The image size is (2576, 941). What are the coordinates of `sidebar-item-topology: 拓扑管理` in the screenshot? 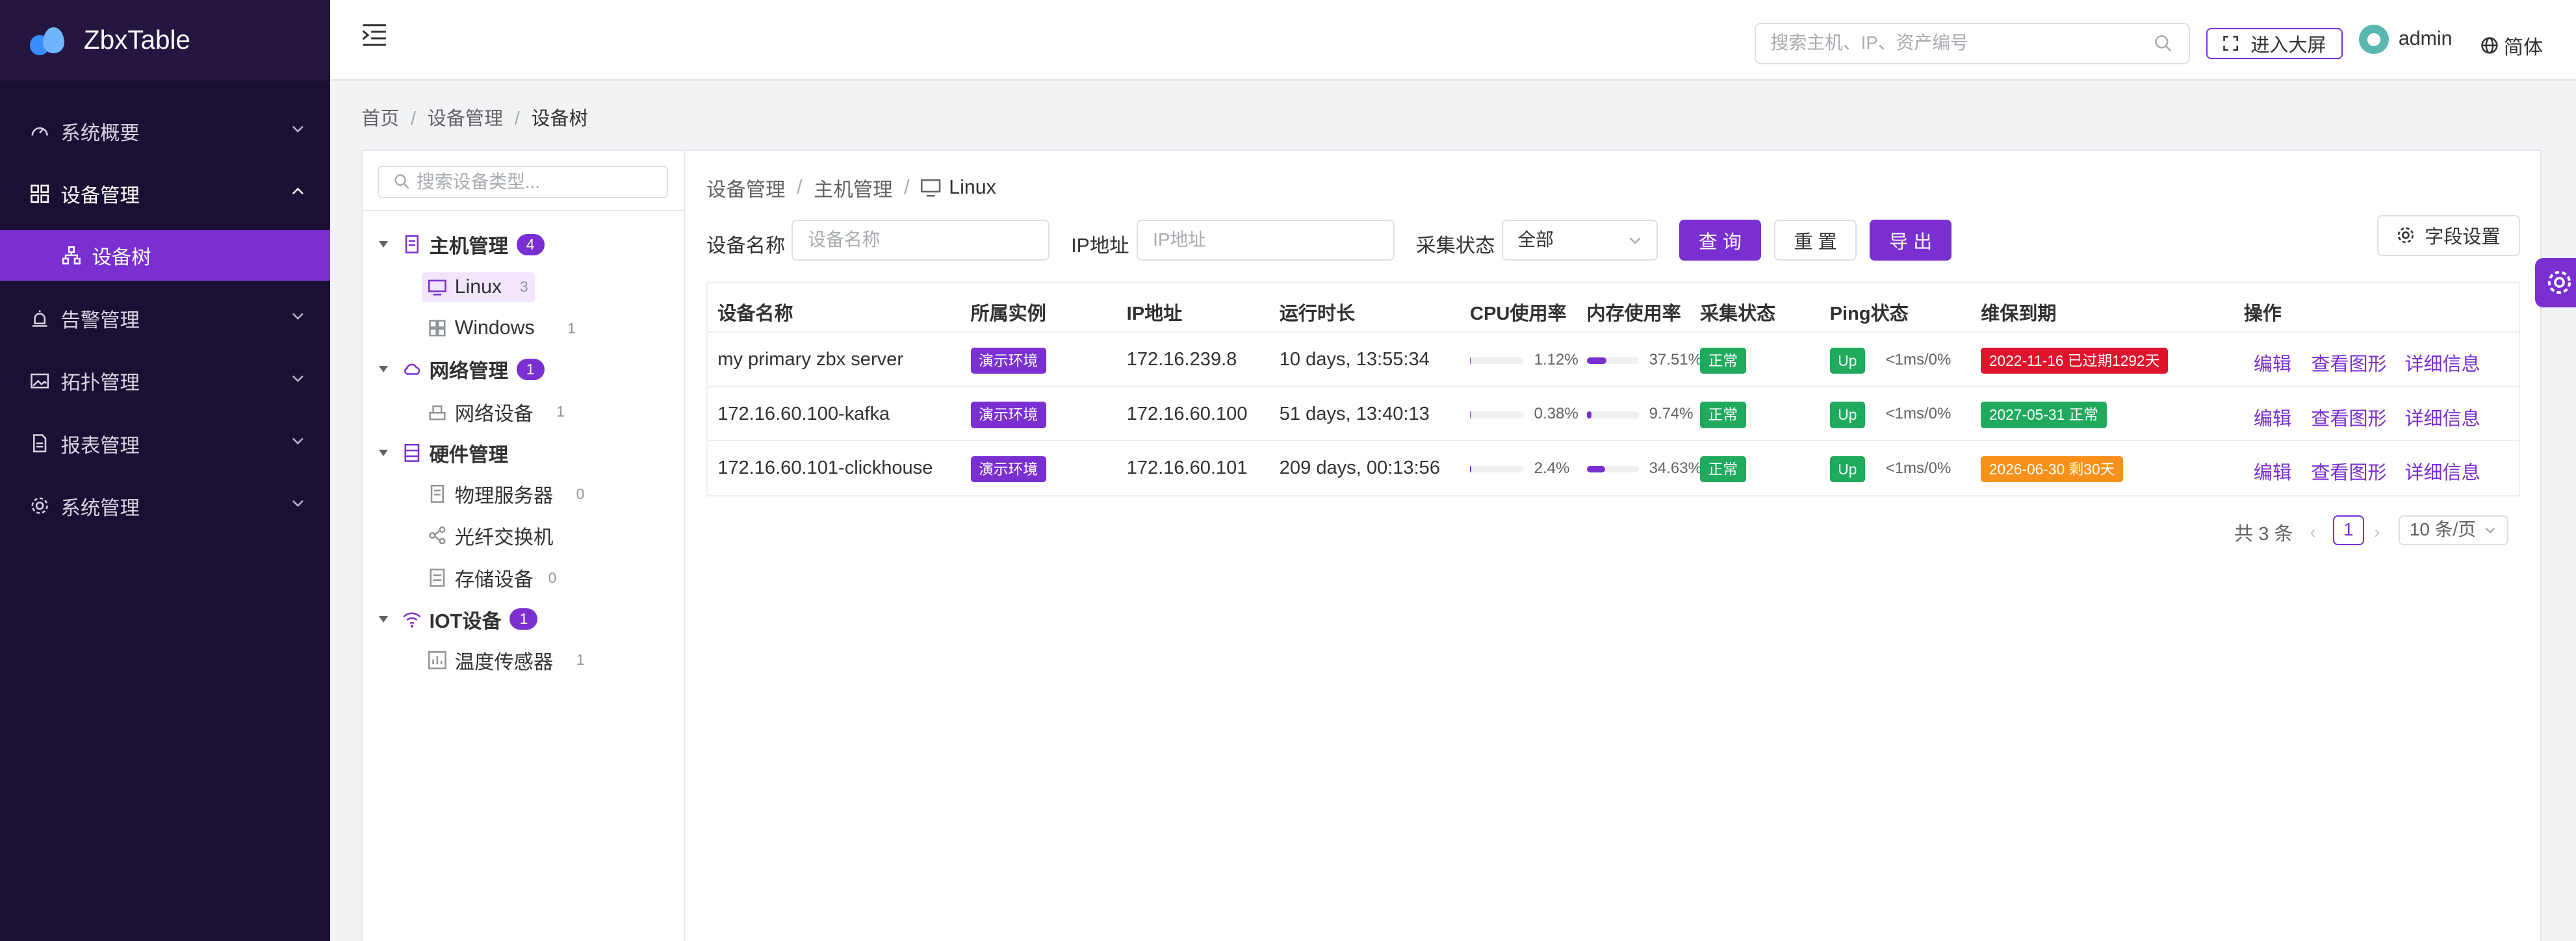 It's located at (165, 381).